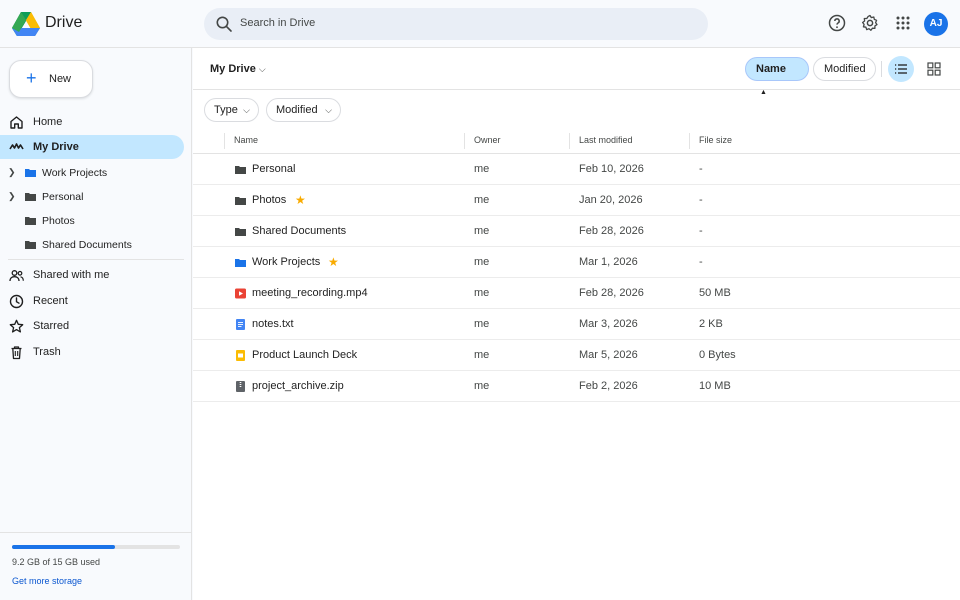 This screenshot has height=600, width=960. Describe the element at coordinates (837, 23) in the screenshot. I see `help-icon` at that location.